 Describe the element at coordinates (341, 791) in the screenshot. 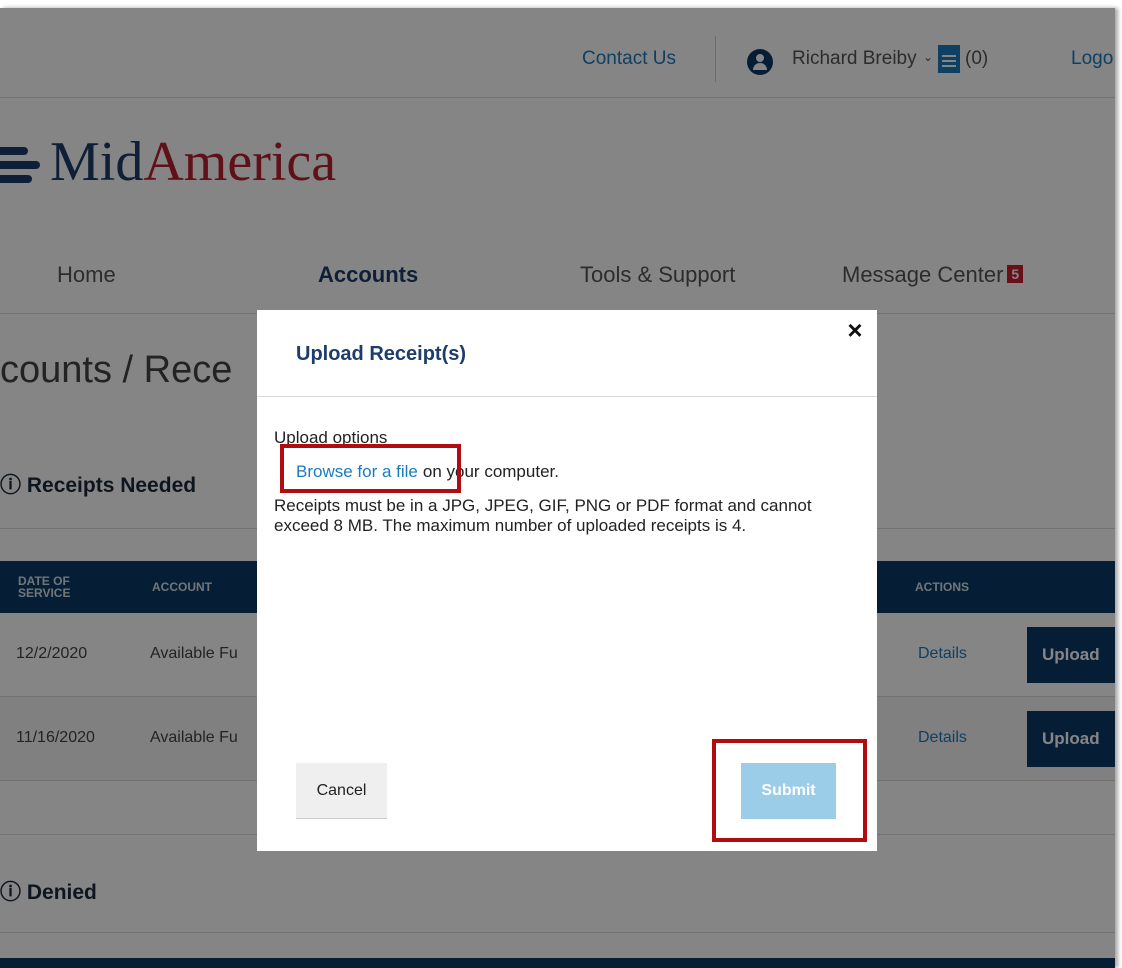

I see `cancel-button: Cancel` at that location.